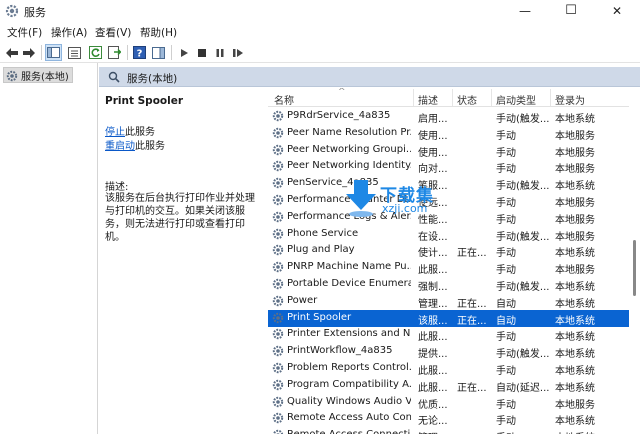 The height and width of the screenshot is (434, 640). Describe the element at coordinates (219, 52) in the screenshot. I see `pause-service-icon` at that location.